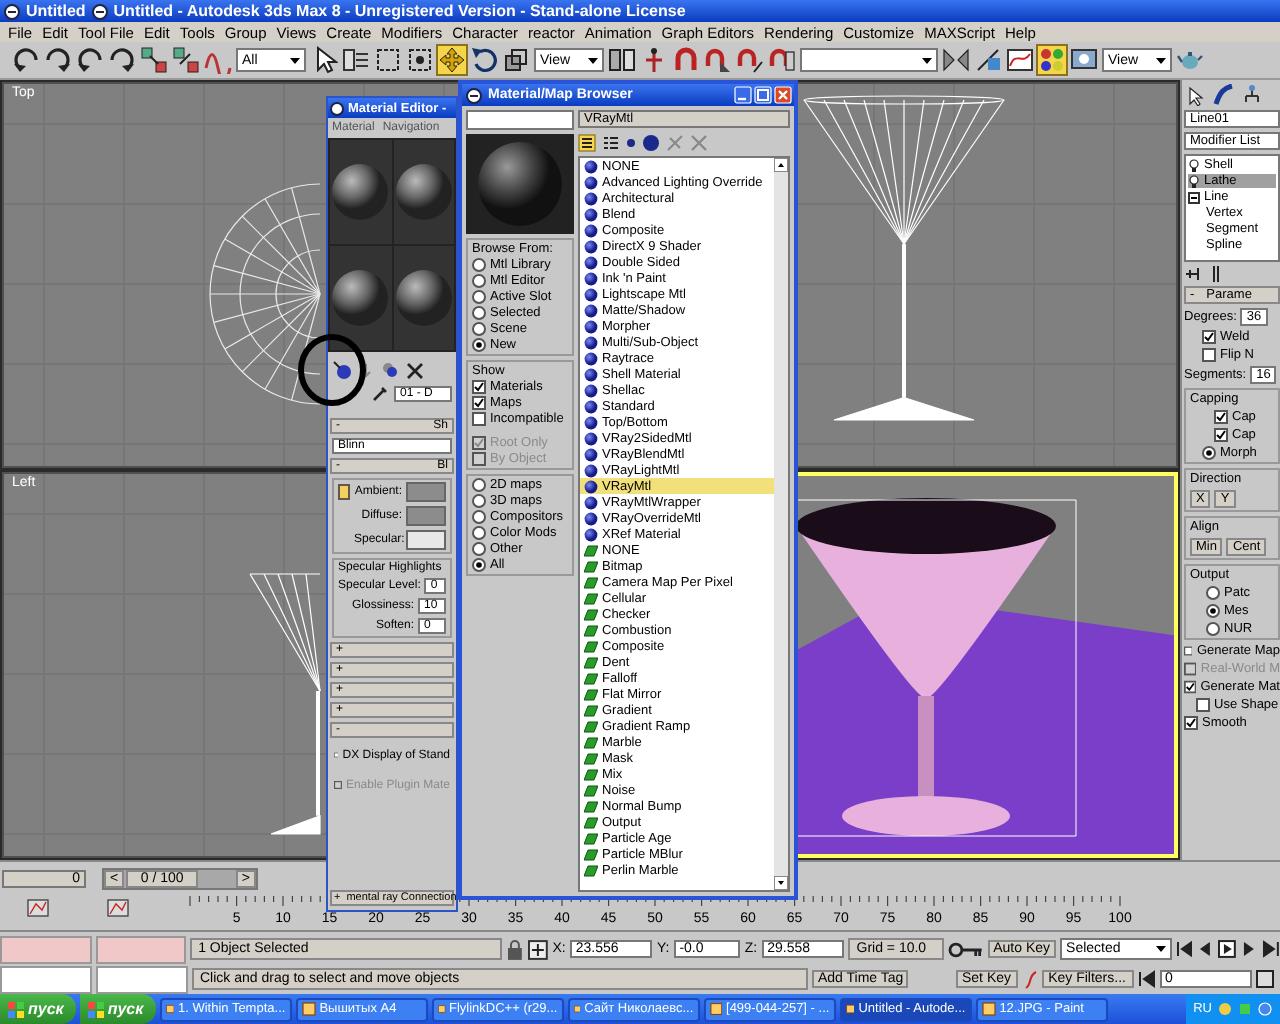 The height and width of the screenshot is (1024, 1280). Describe the element at coordinates (651, 142) in the screenshot. I see `large-sphere-icon` at that location.